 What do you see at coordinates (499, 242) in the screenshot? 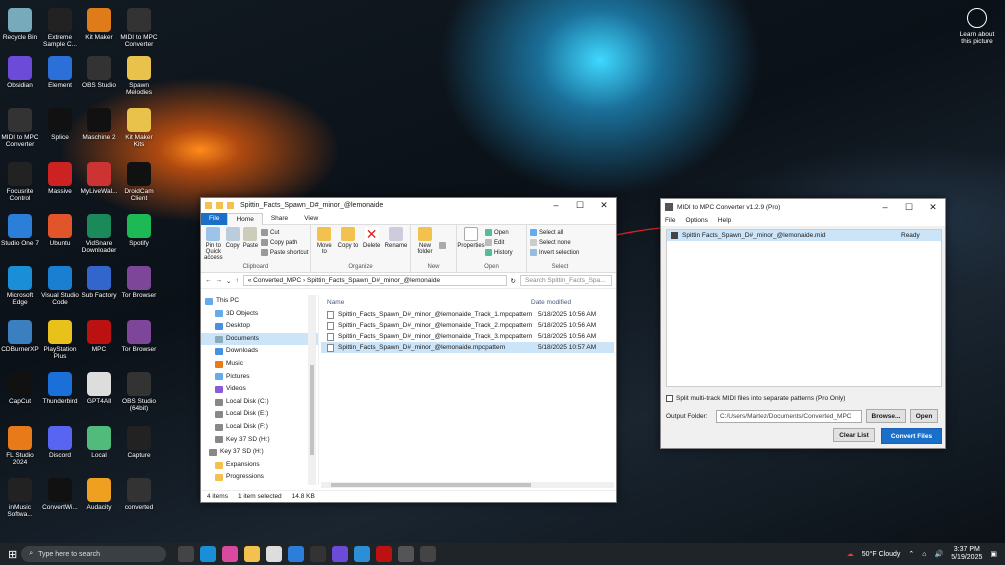
I see `edit-button: Edit` at bounding box center [499, 242].